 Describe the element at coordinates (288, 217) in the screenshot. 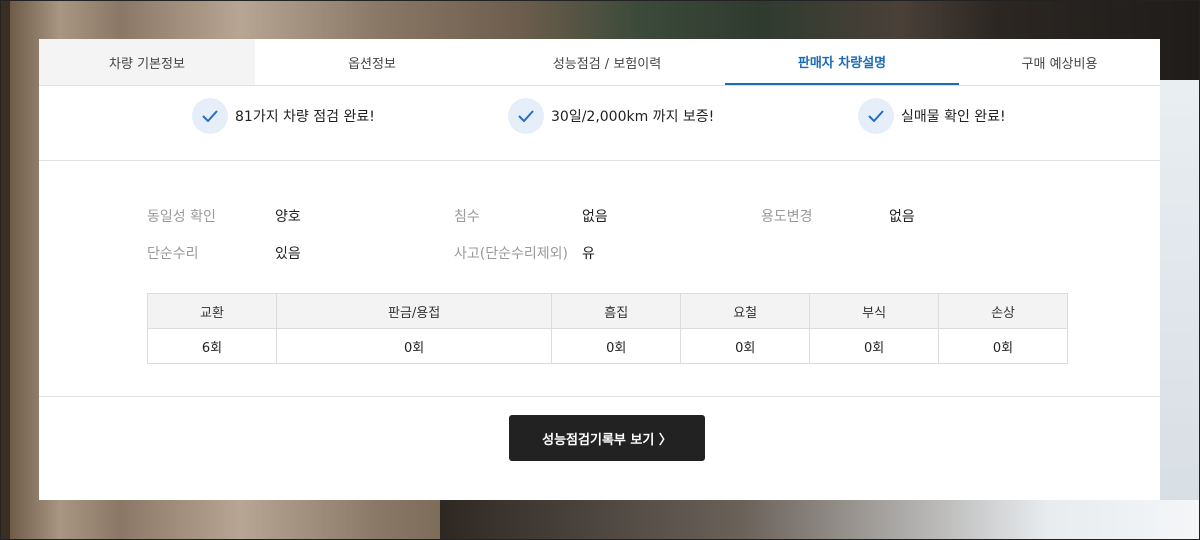

I see `identity-value: 양호` at that location.